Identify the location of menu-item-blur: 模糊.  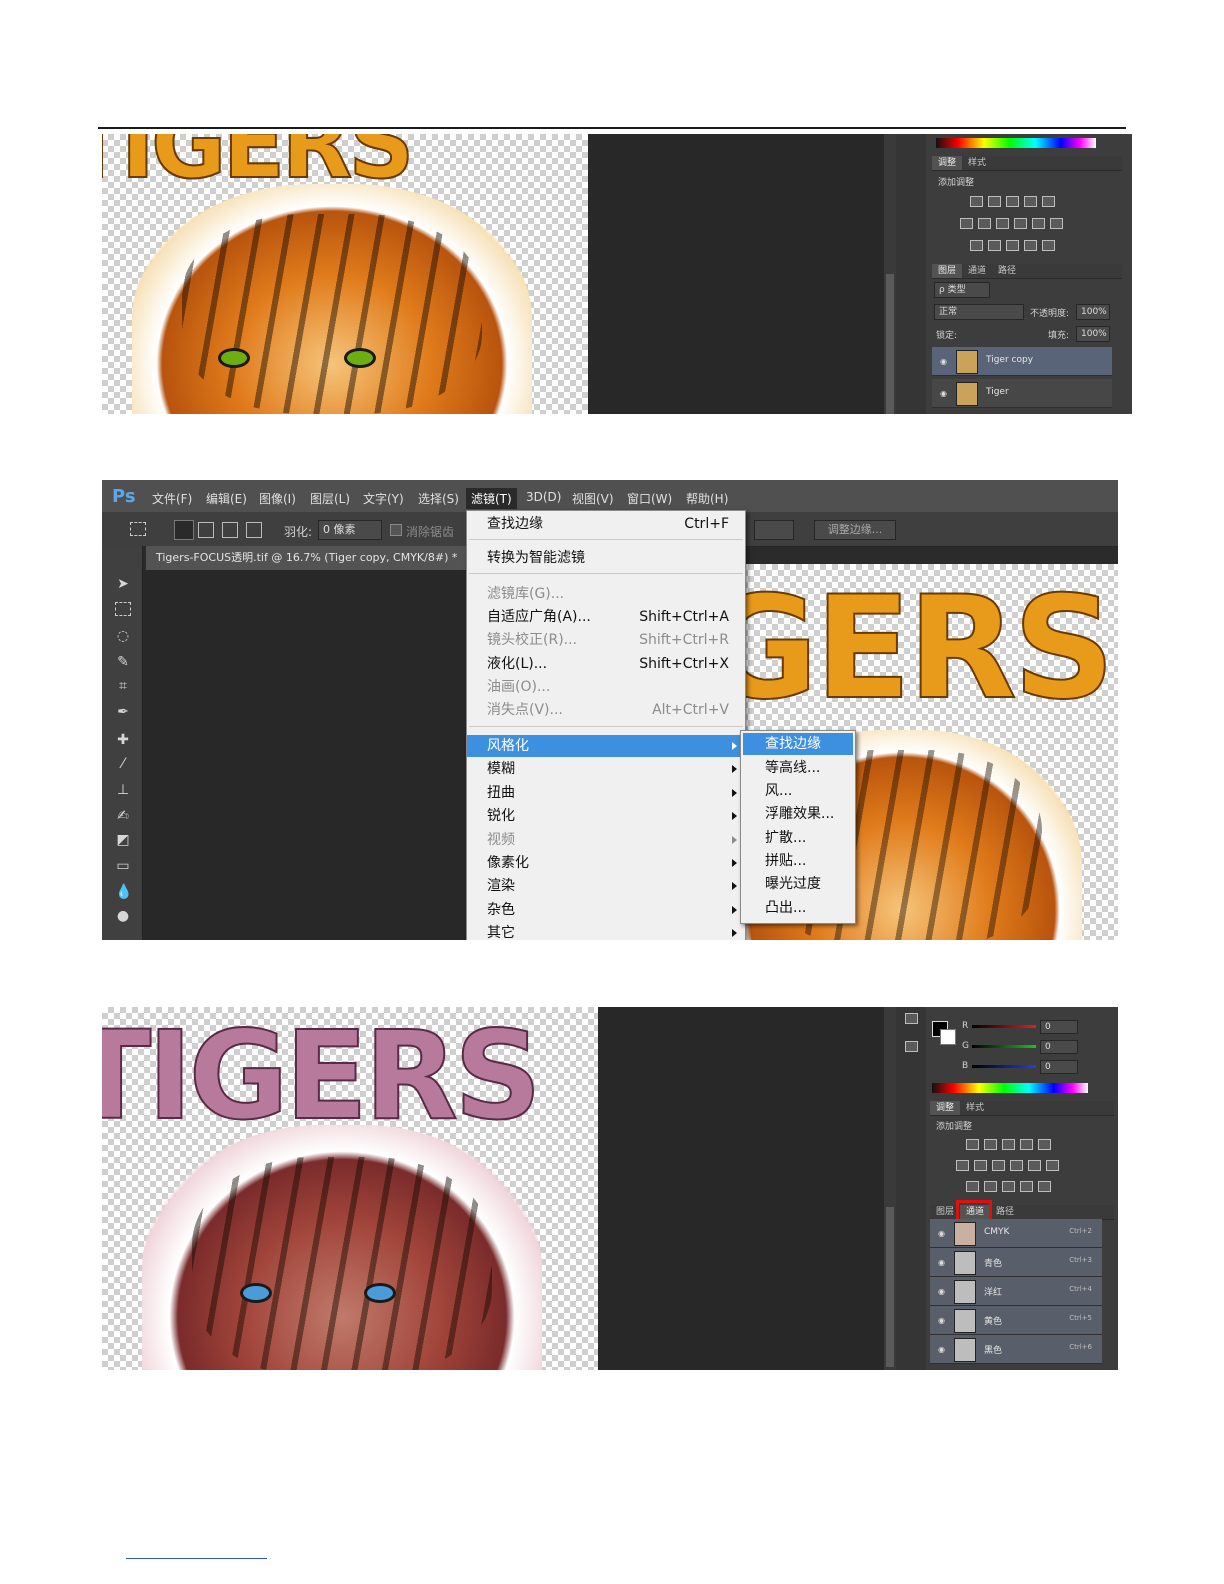
(606, 769).